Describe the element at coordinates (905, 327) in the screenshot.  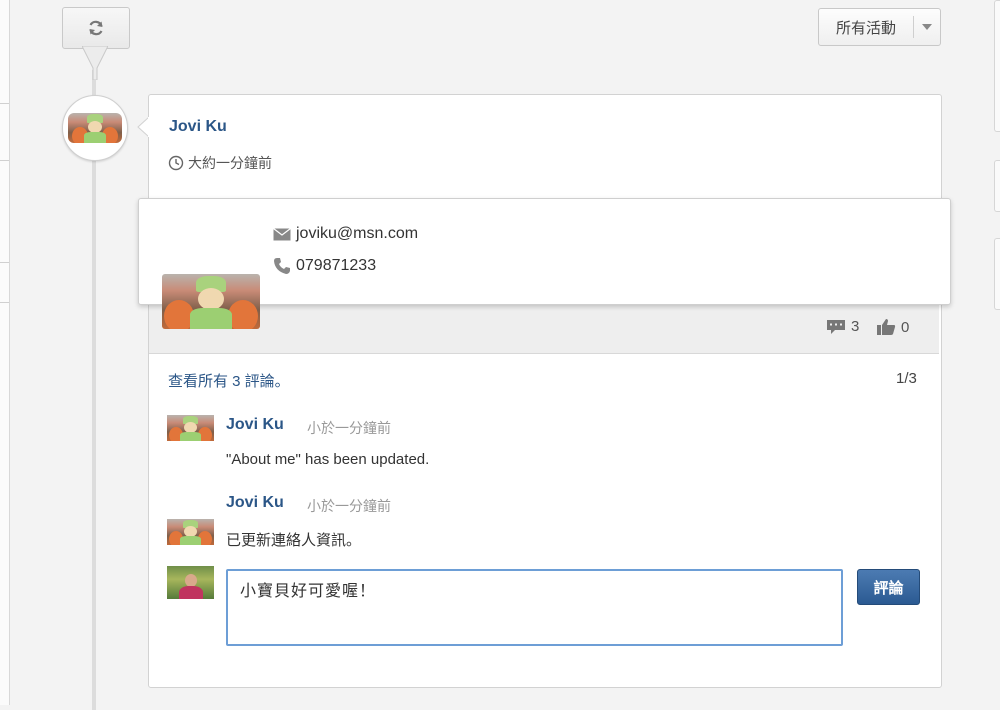
I see `like-count-value: 0` at that location.